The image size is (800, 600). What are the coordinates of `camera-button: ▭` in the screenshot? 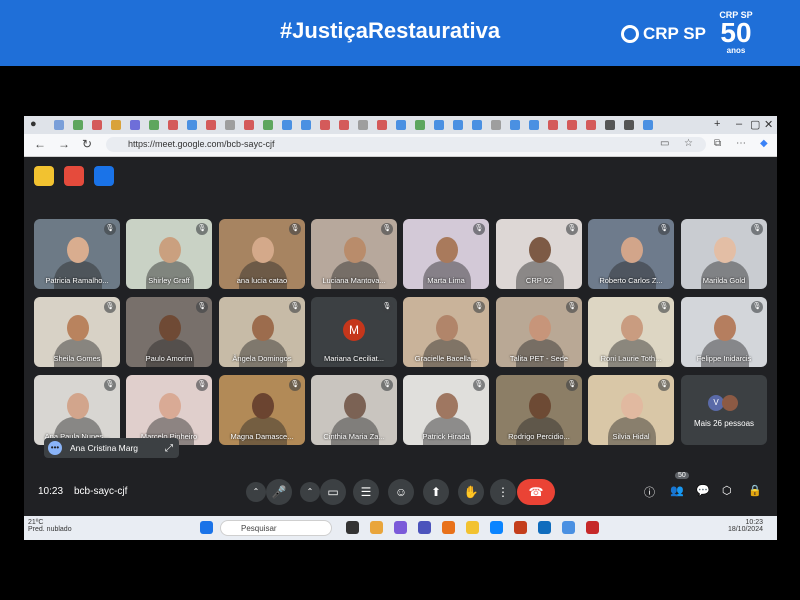 It's located at (333, 492).